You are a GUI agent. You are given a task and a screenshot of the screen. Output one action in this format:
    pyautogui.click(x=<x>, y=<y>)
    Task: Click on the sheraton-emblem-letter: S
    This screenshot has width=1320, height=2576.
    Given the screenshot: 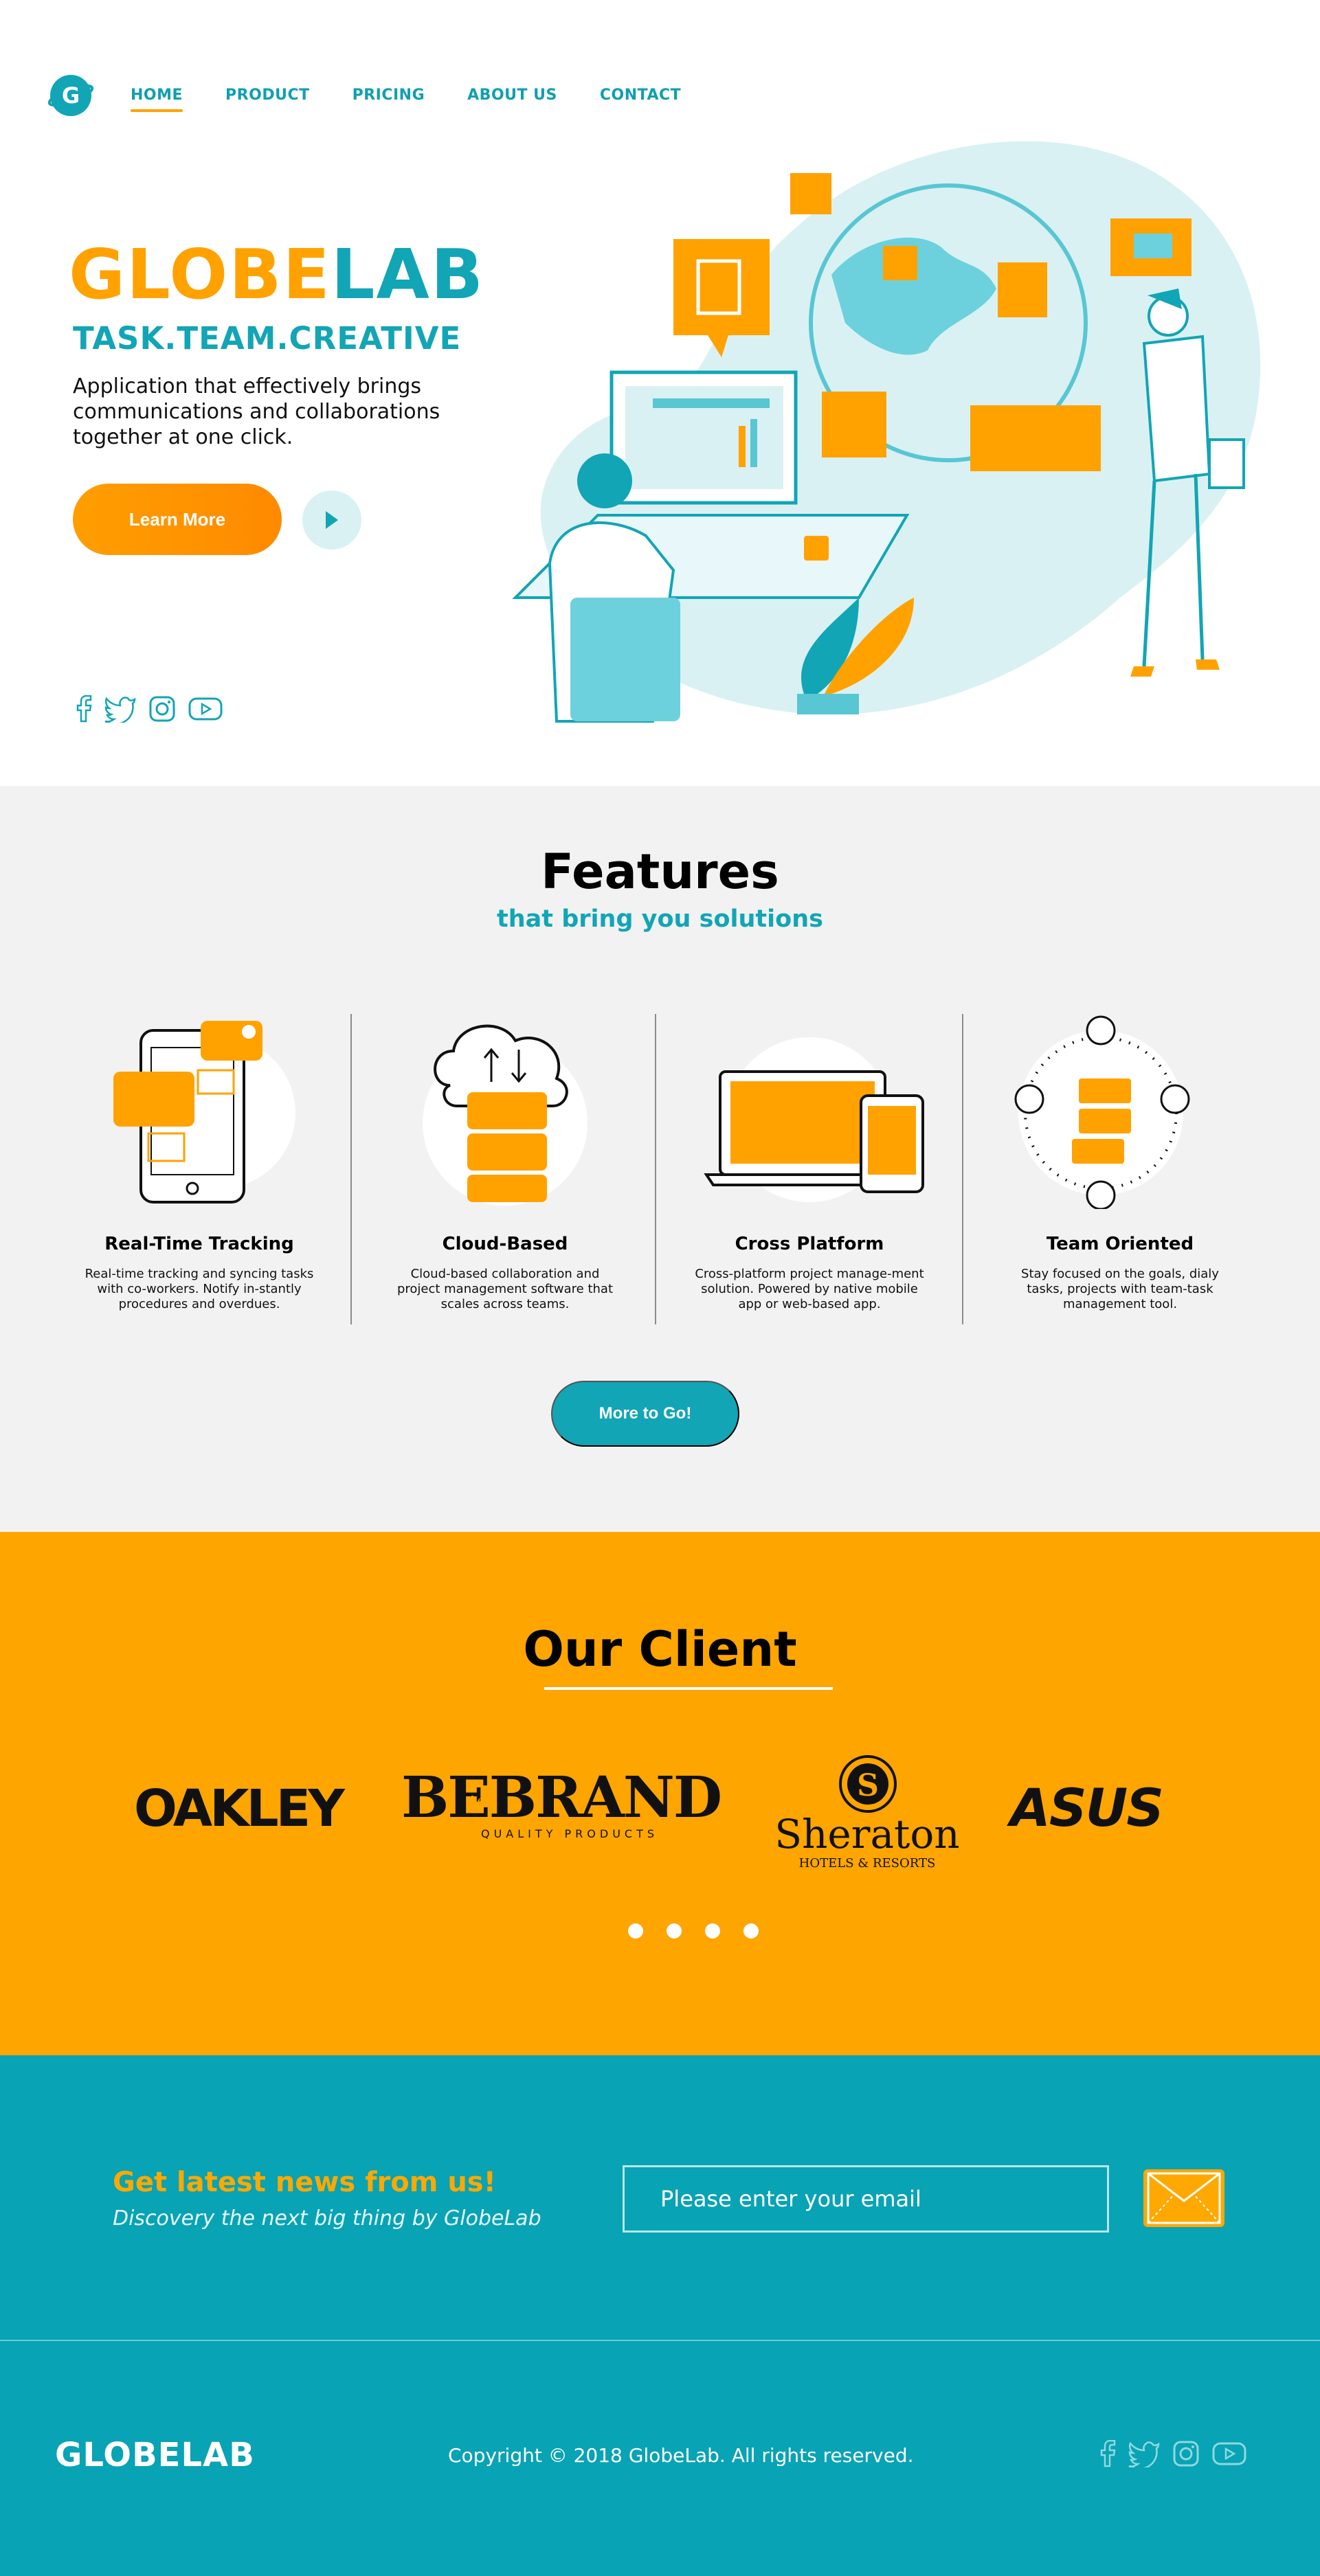 What is the action you would take?
    pyautogui.click(x=868, y=1785)
    